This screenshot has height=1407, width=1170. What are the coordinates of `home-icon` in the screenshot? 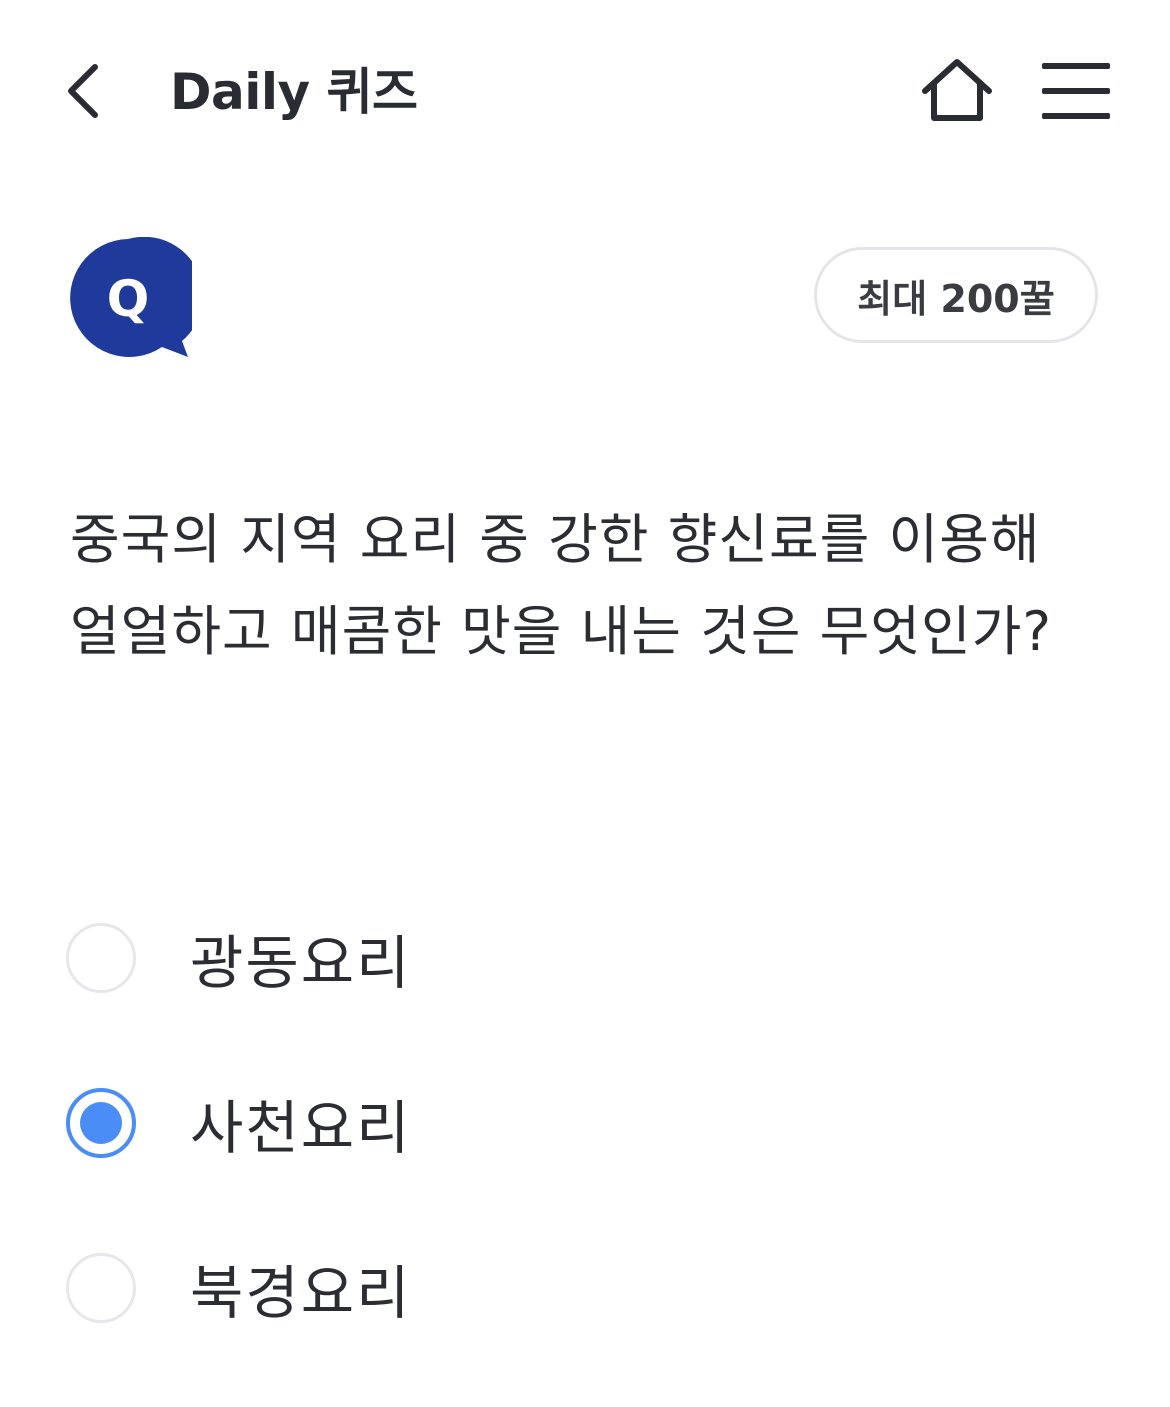 It's located at (957, 92).